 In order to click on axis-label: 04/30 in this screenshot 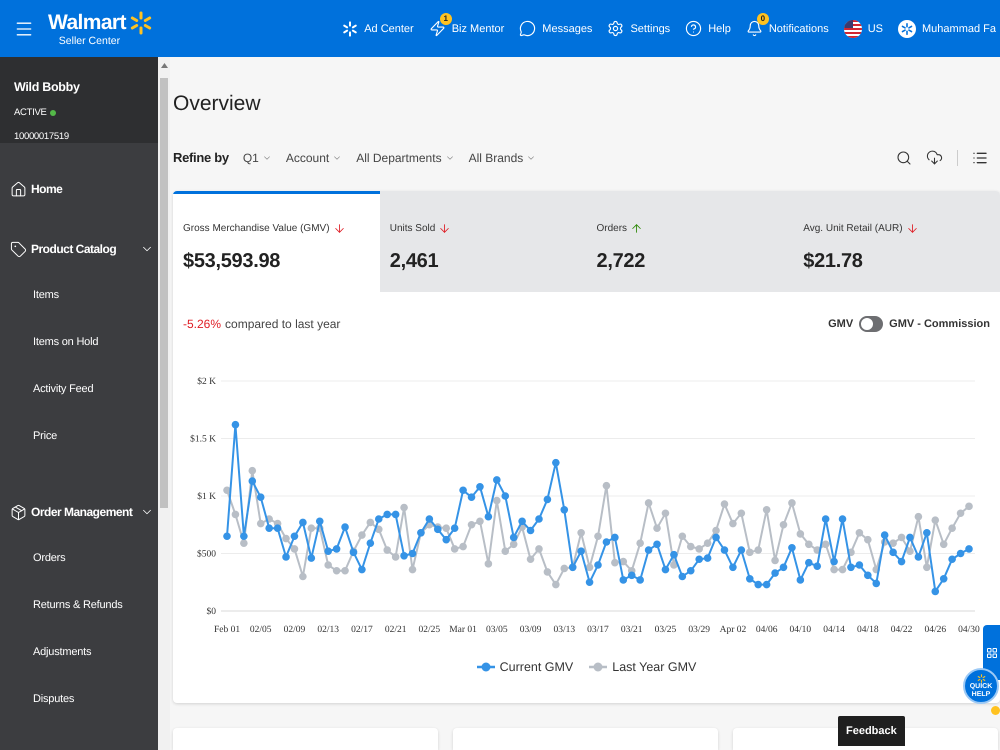, I will do `click(969, 630)`.